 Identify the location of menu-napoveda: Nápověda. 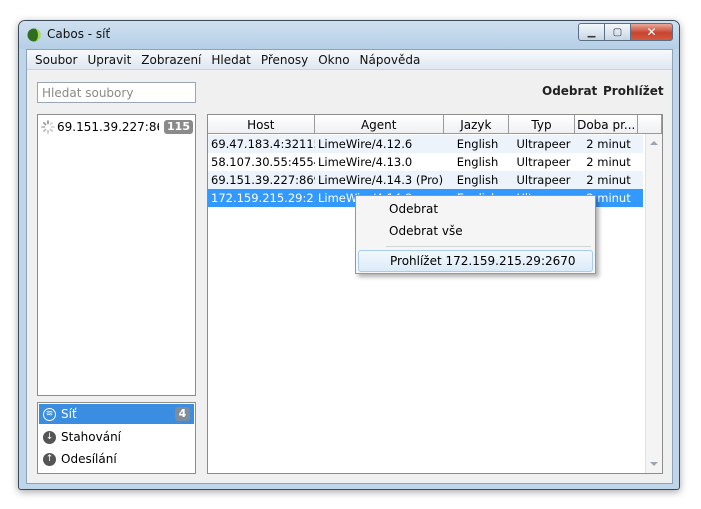
(390, 60).